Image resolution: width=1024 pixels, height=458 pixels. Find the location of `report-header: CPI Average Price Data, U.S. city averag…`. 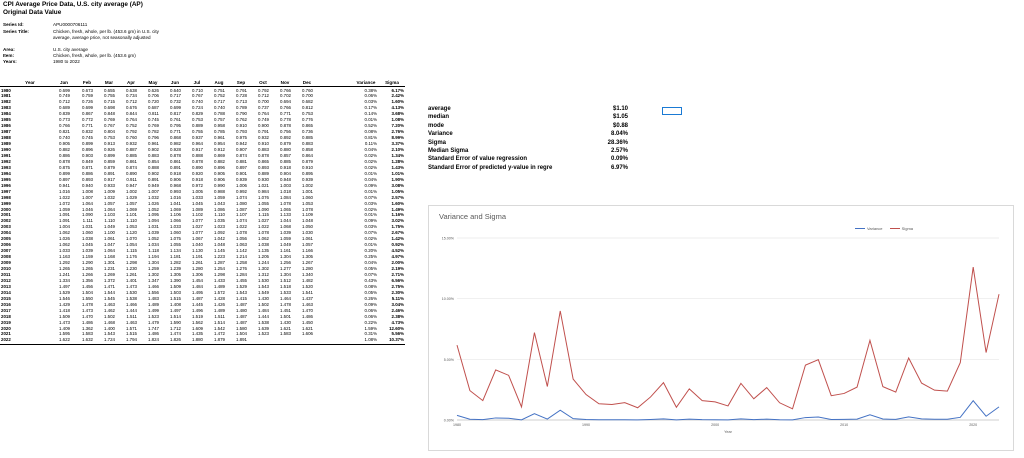

report-header: CPI Average Price Data, U.S. city averag… is located at coordinates (73, 9).